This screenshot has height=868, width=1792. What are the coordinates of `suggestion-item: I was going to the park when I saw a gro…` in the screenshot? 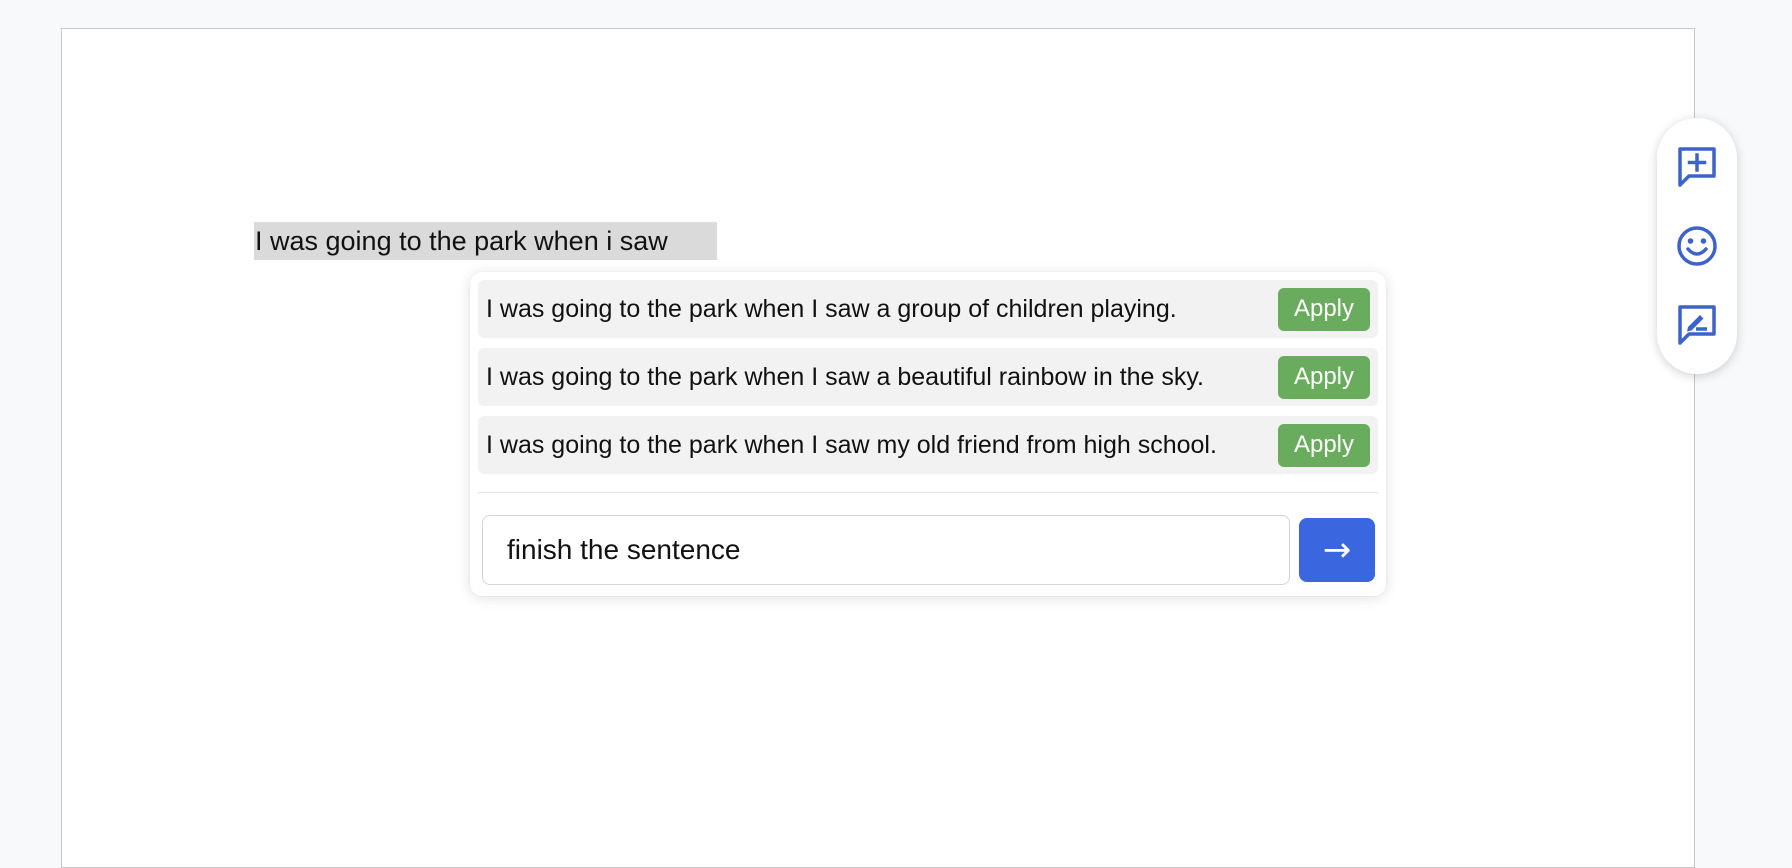 It's located at (928, 309).